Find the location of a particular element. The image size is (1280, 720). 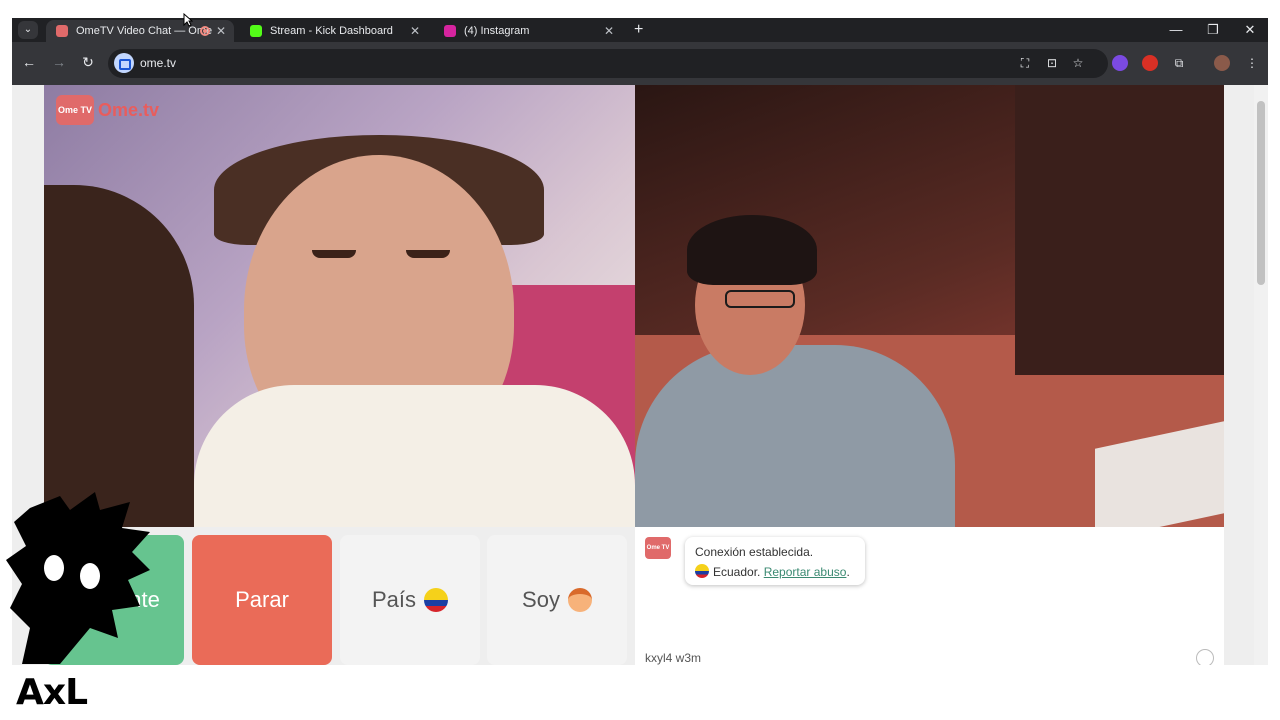

forward-icon: → is located at coordinates (59, 62).